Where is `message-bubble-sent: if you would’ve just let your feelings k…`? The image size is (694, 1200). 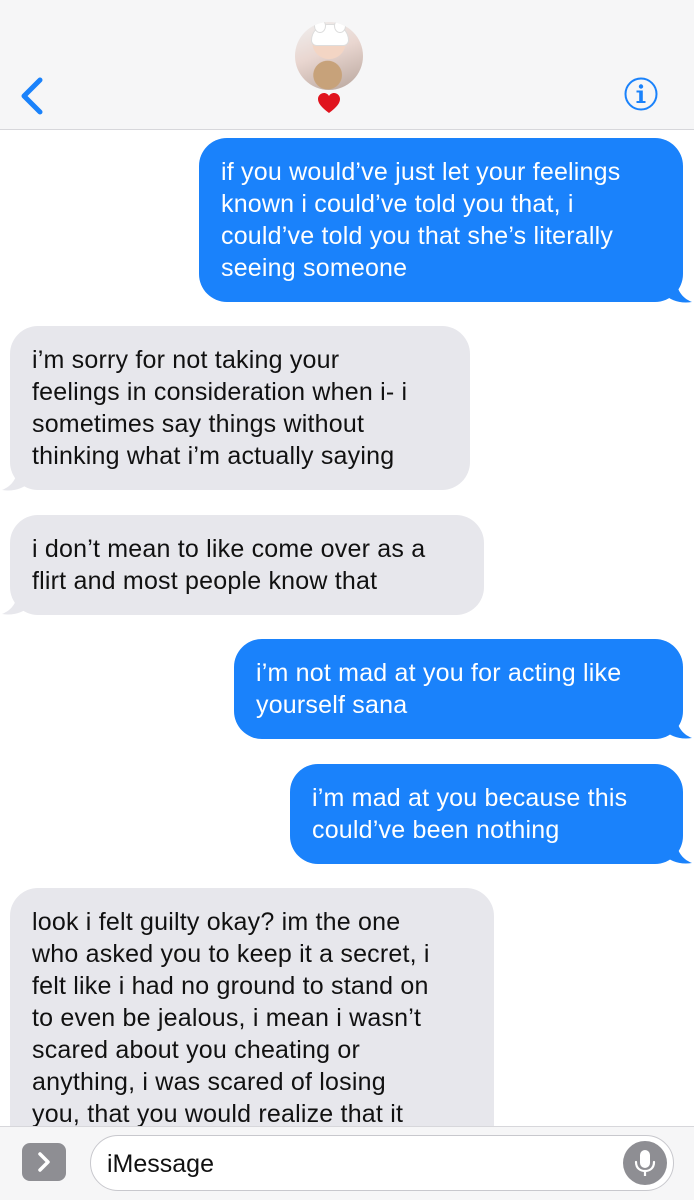
message-bubble-sent: if you would’ve just let your feelings k… is located at coordinates (441, 220).